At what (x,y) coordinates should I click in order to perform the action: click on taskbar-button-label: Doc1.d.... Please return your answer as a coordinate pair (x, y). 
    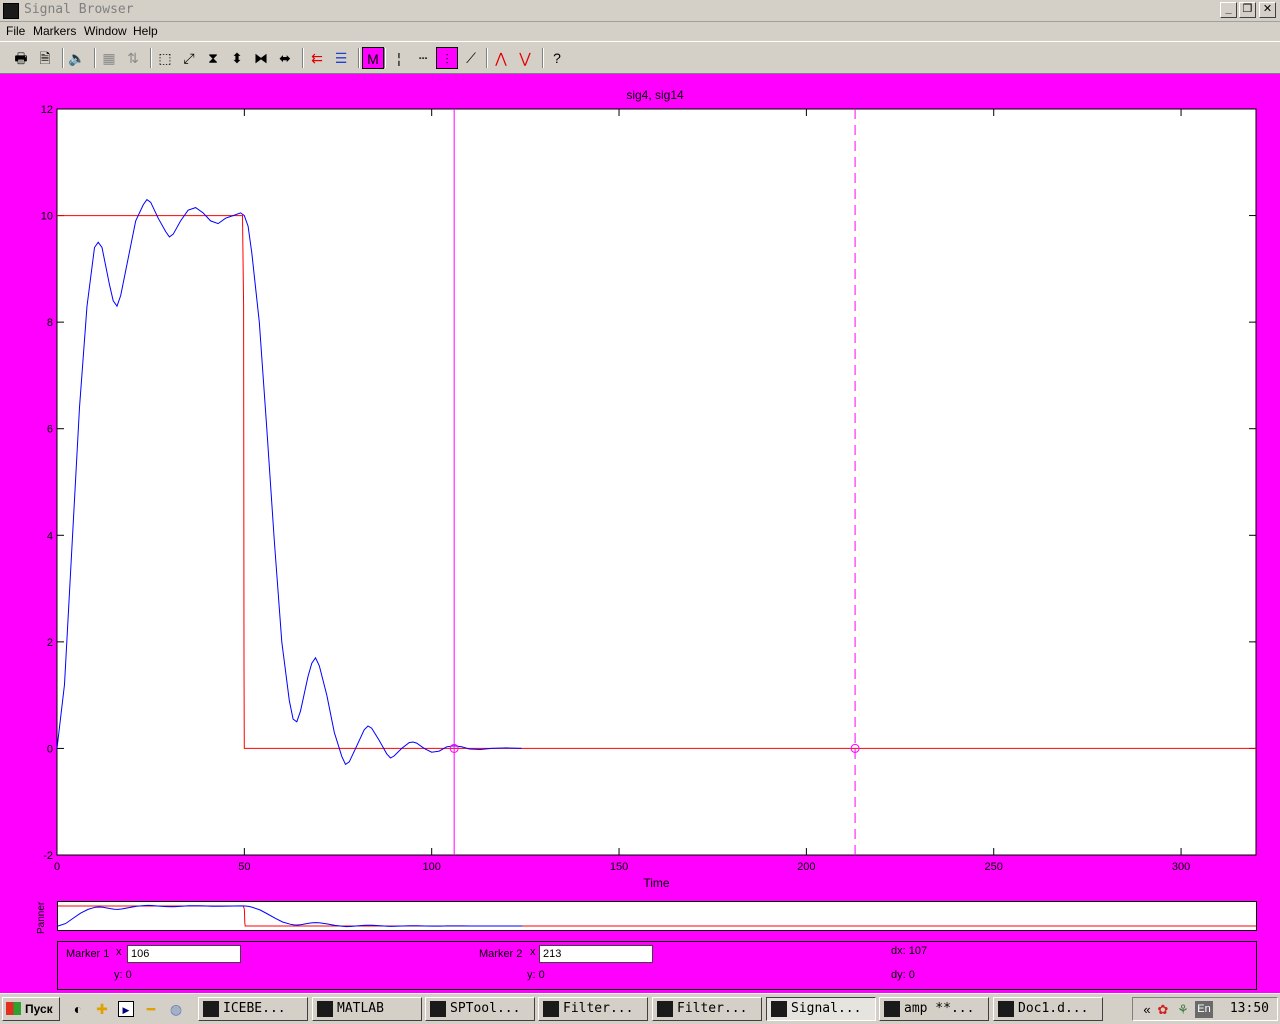
    Looking at the image, I should click on (1053, 1008).